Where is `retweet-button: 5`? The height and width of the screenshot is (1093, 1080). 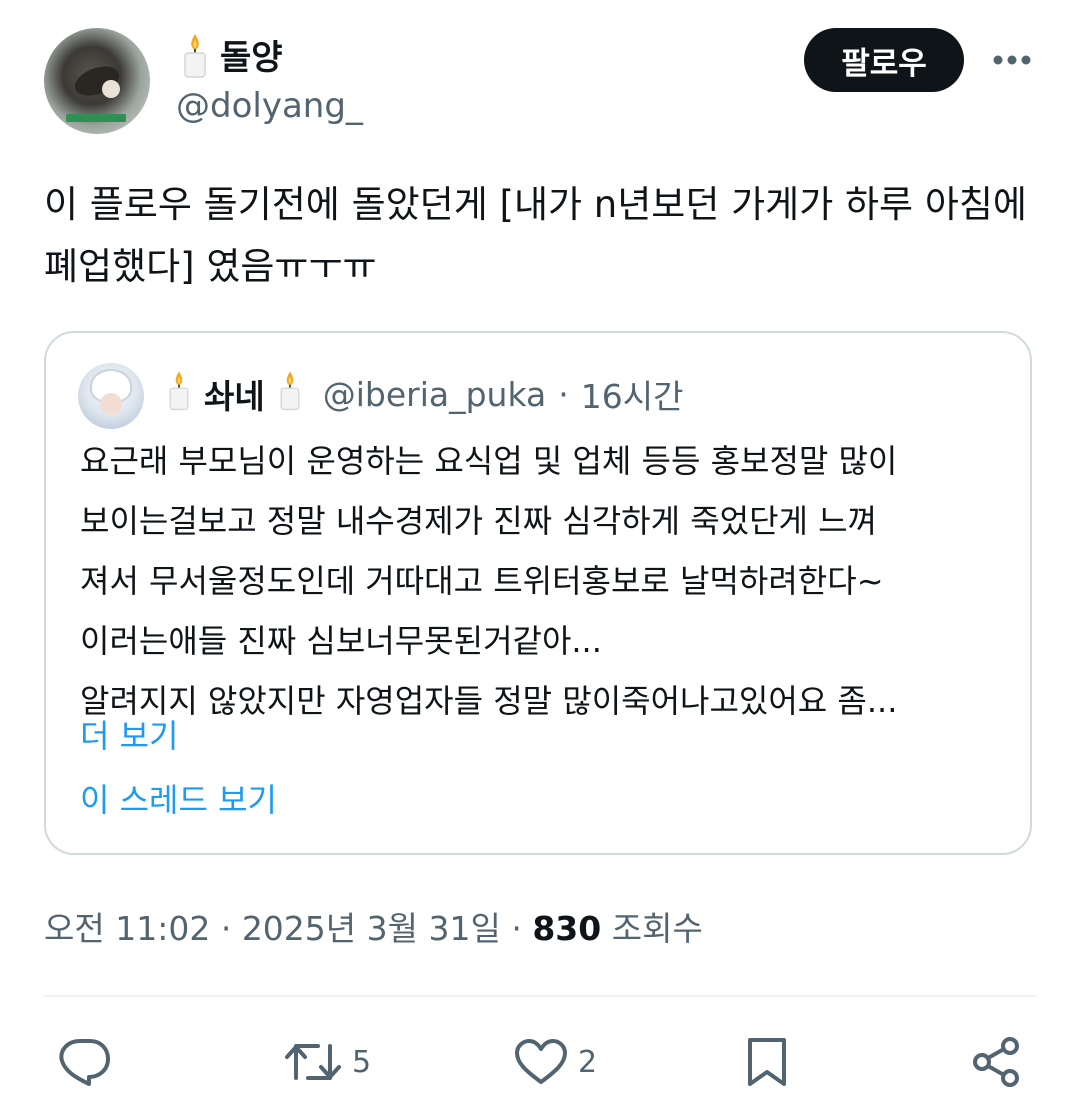 retweet-button: 5 is located at coordinates (327, 1062).